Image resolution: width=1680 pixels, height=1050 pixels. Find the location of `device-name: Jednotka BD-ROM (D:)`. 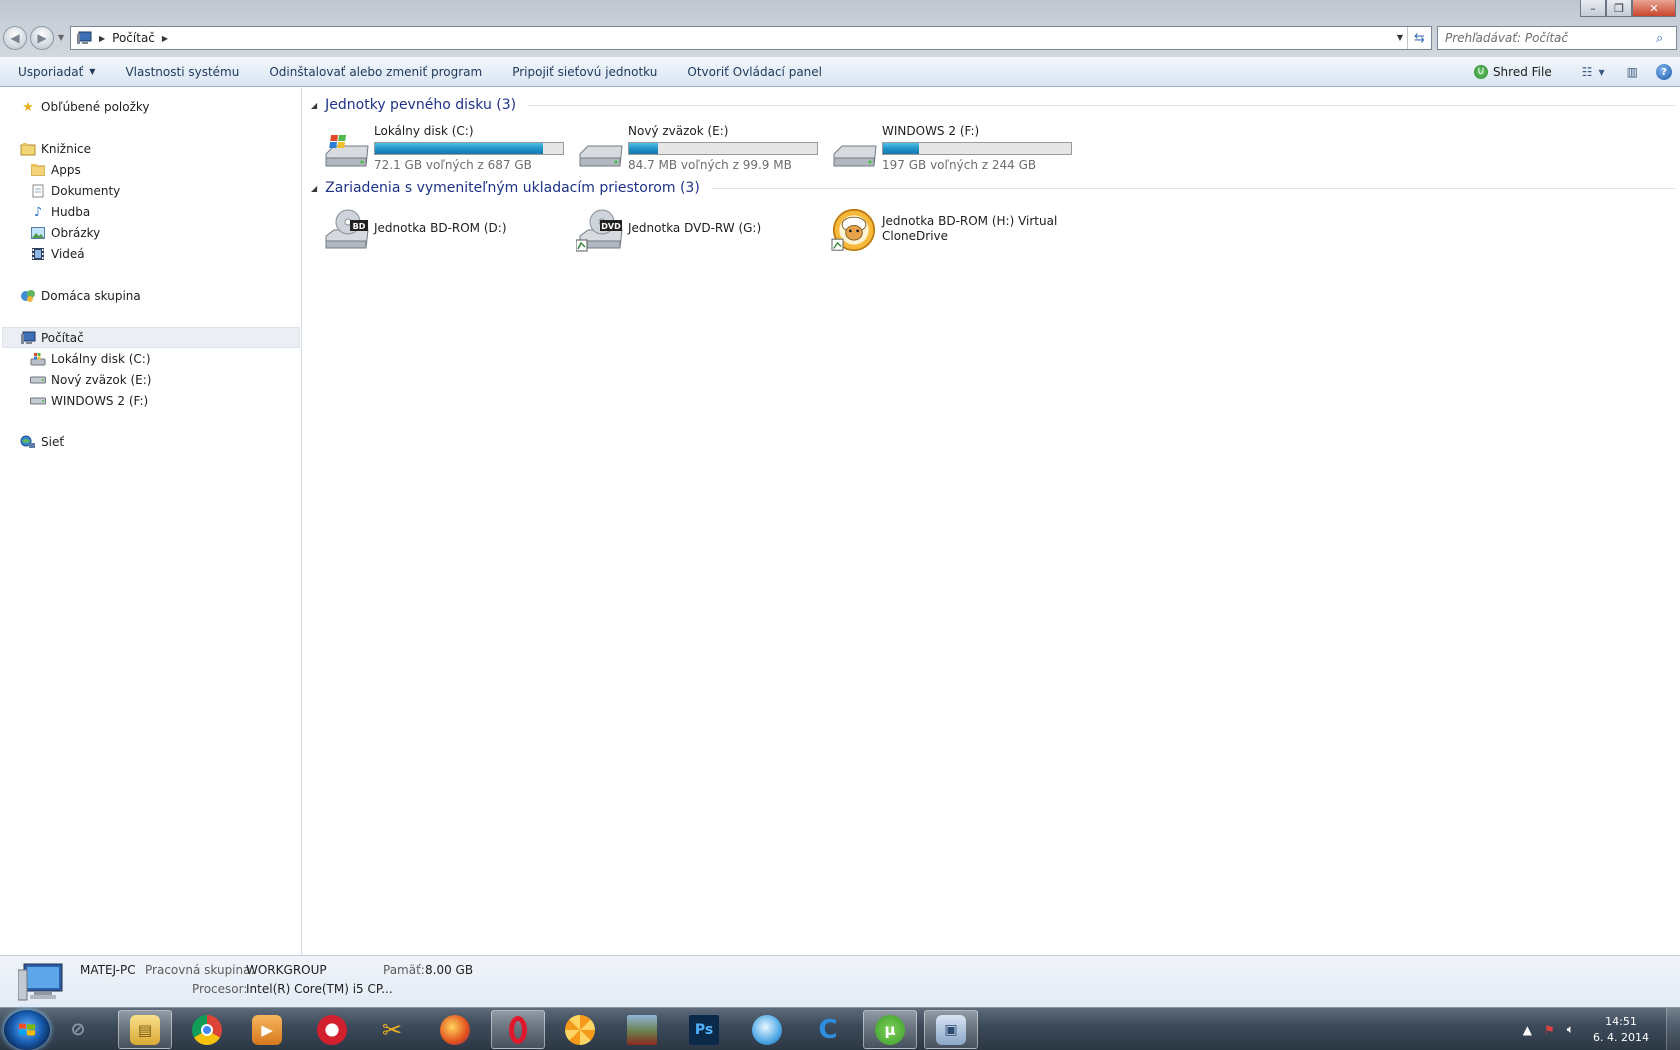

device-name: Jednotka BD-ROM (D:) is located at coordinates (440, 228).